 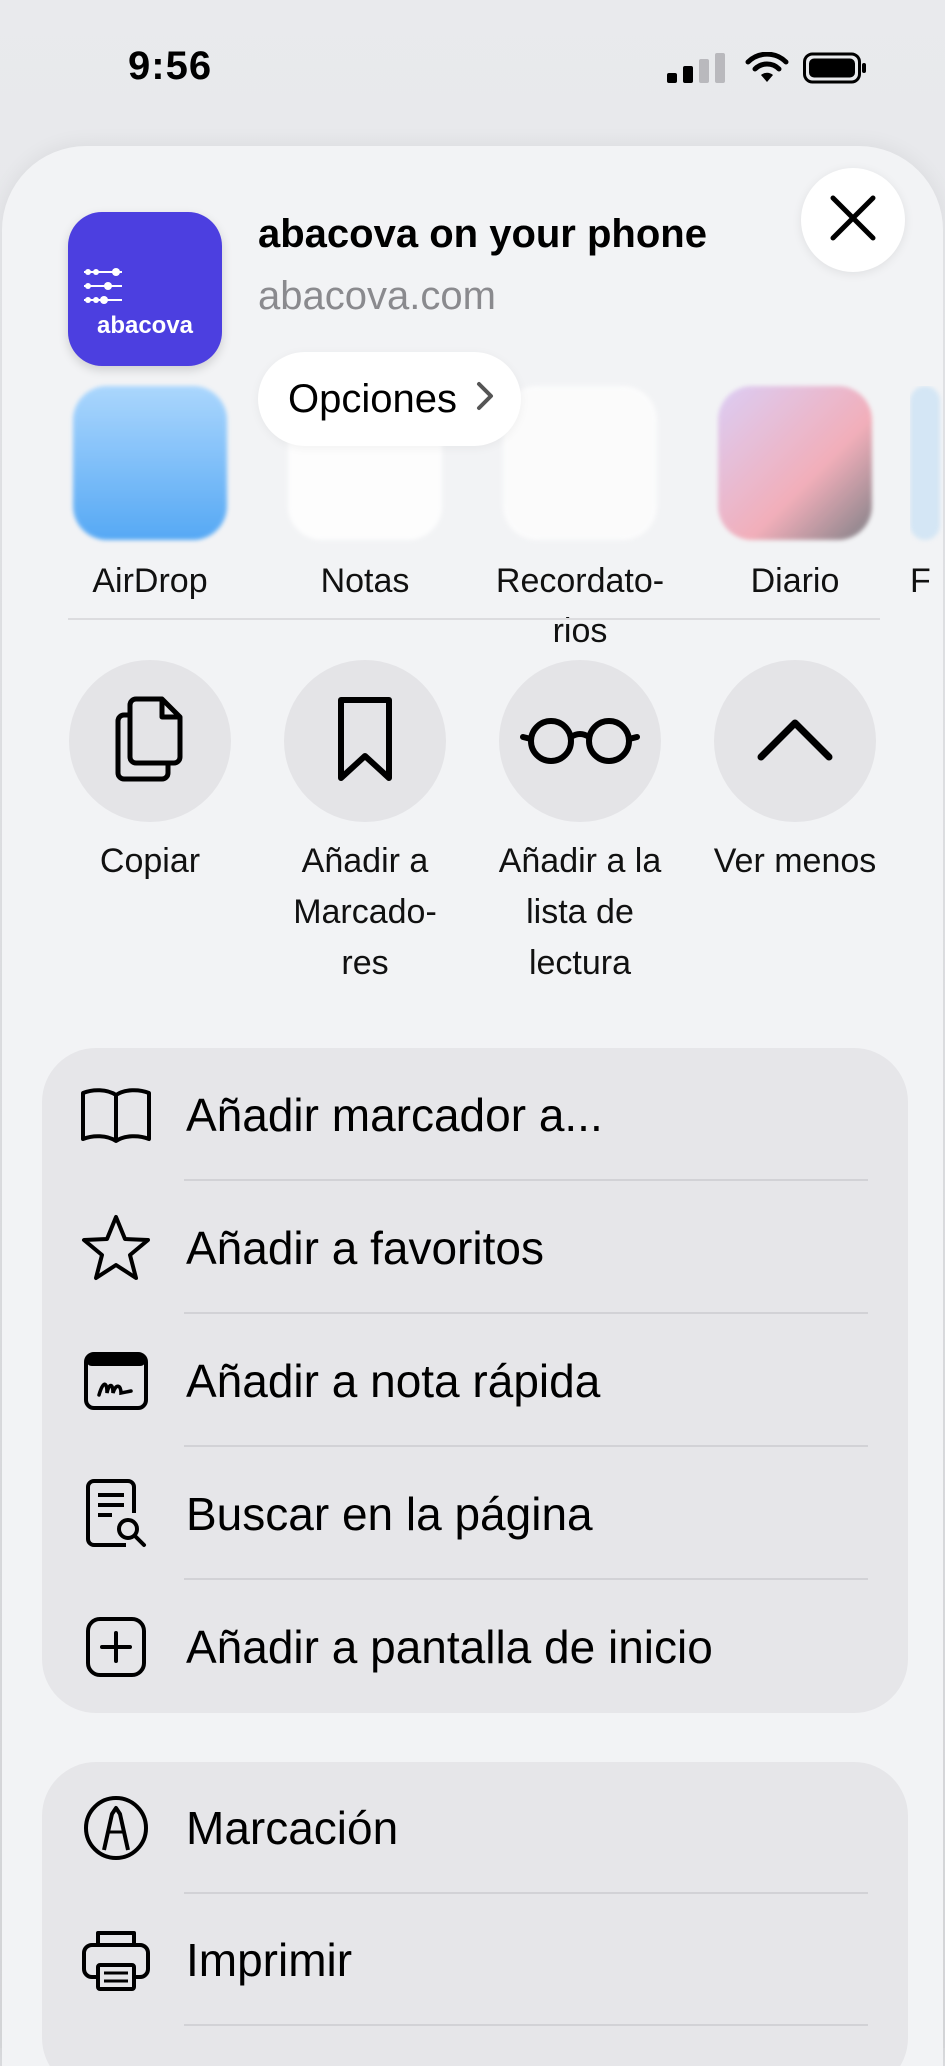 I want to click on chevron-up-icon, so click(x=795, y=741).